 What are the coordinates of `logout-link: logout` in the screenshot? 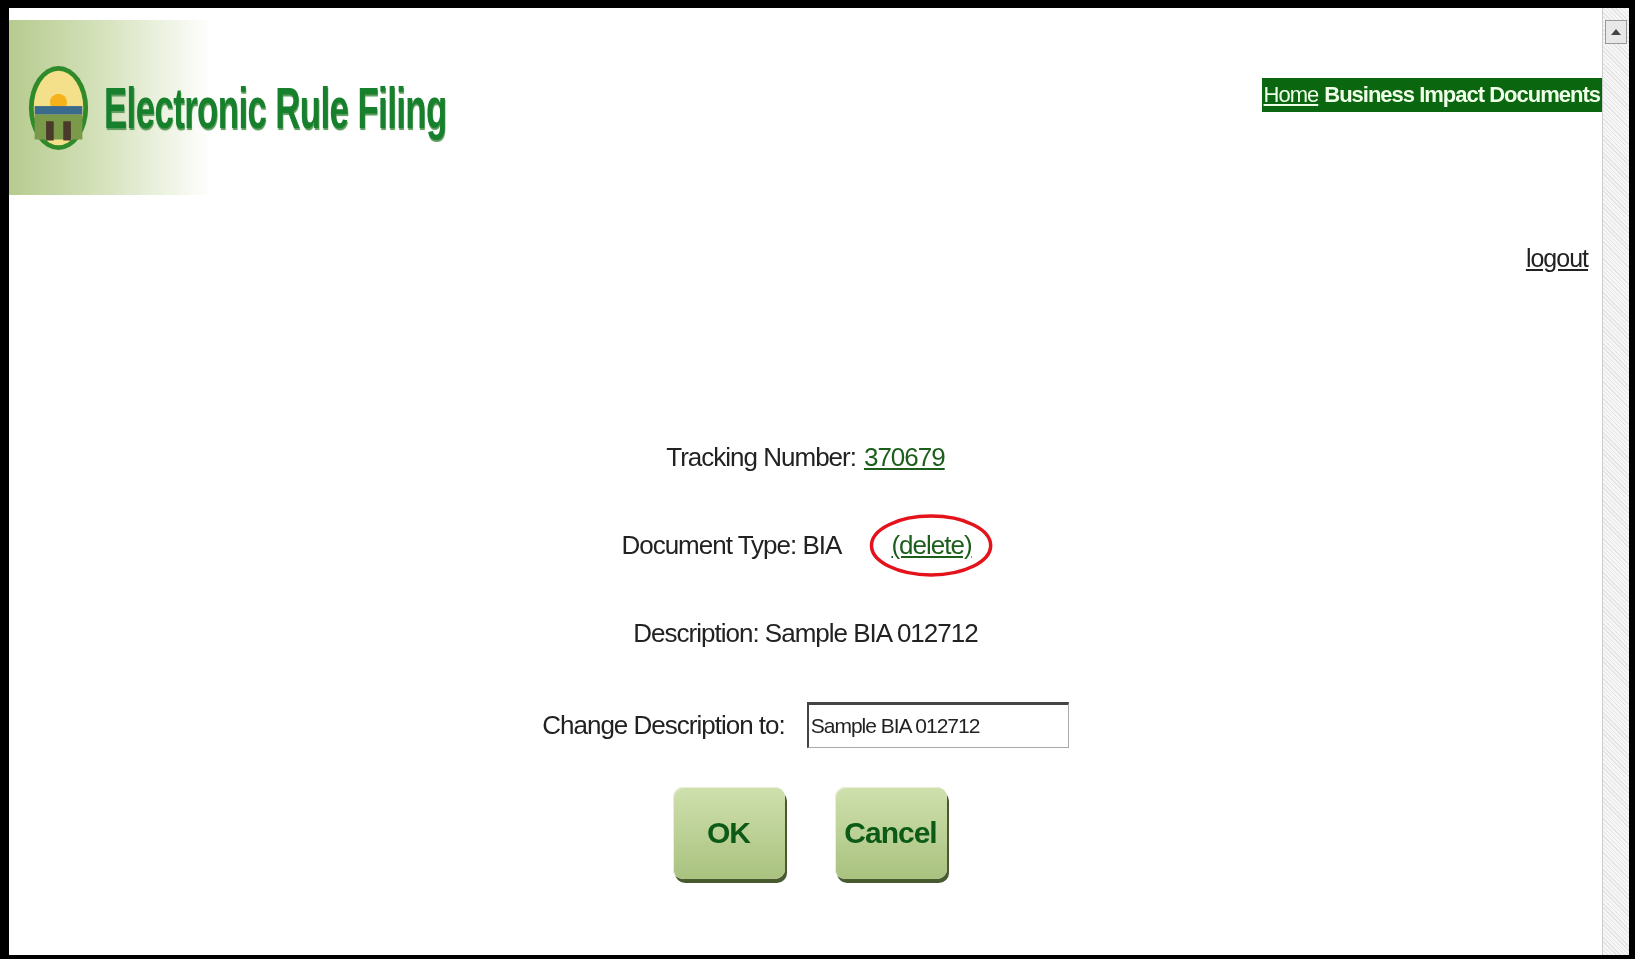 It's located at (1556, 258).